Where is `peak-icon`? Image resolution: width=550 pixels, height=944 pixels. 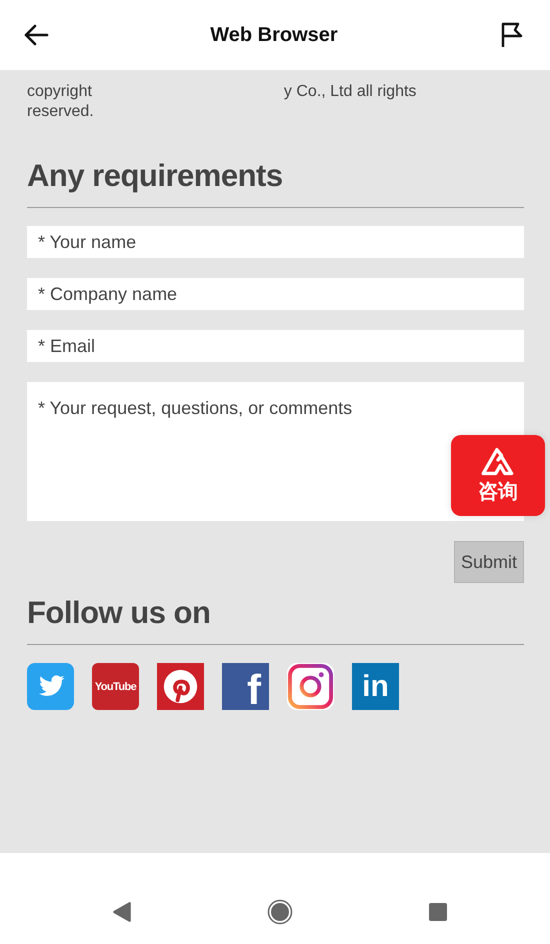
peak-icon is located at coordinates (498, 461).